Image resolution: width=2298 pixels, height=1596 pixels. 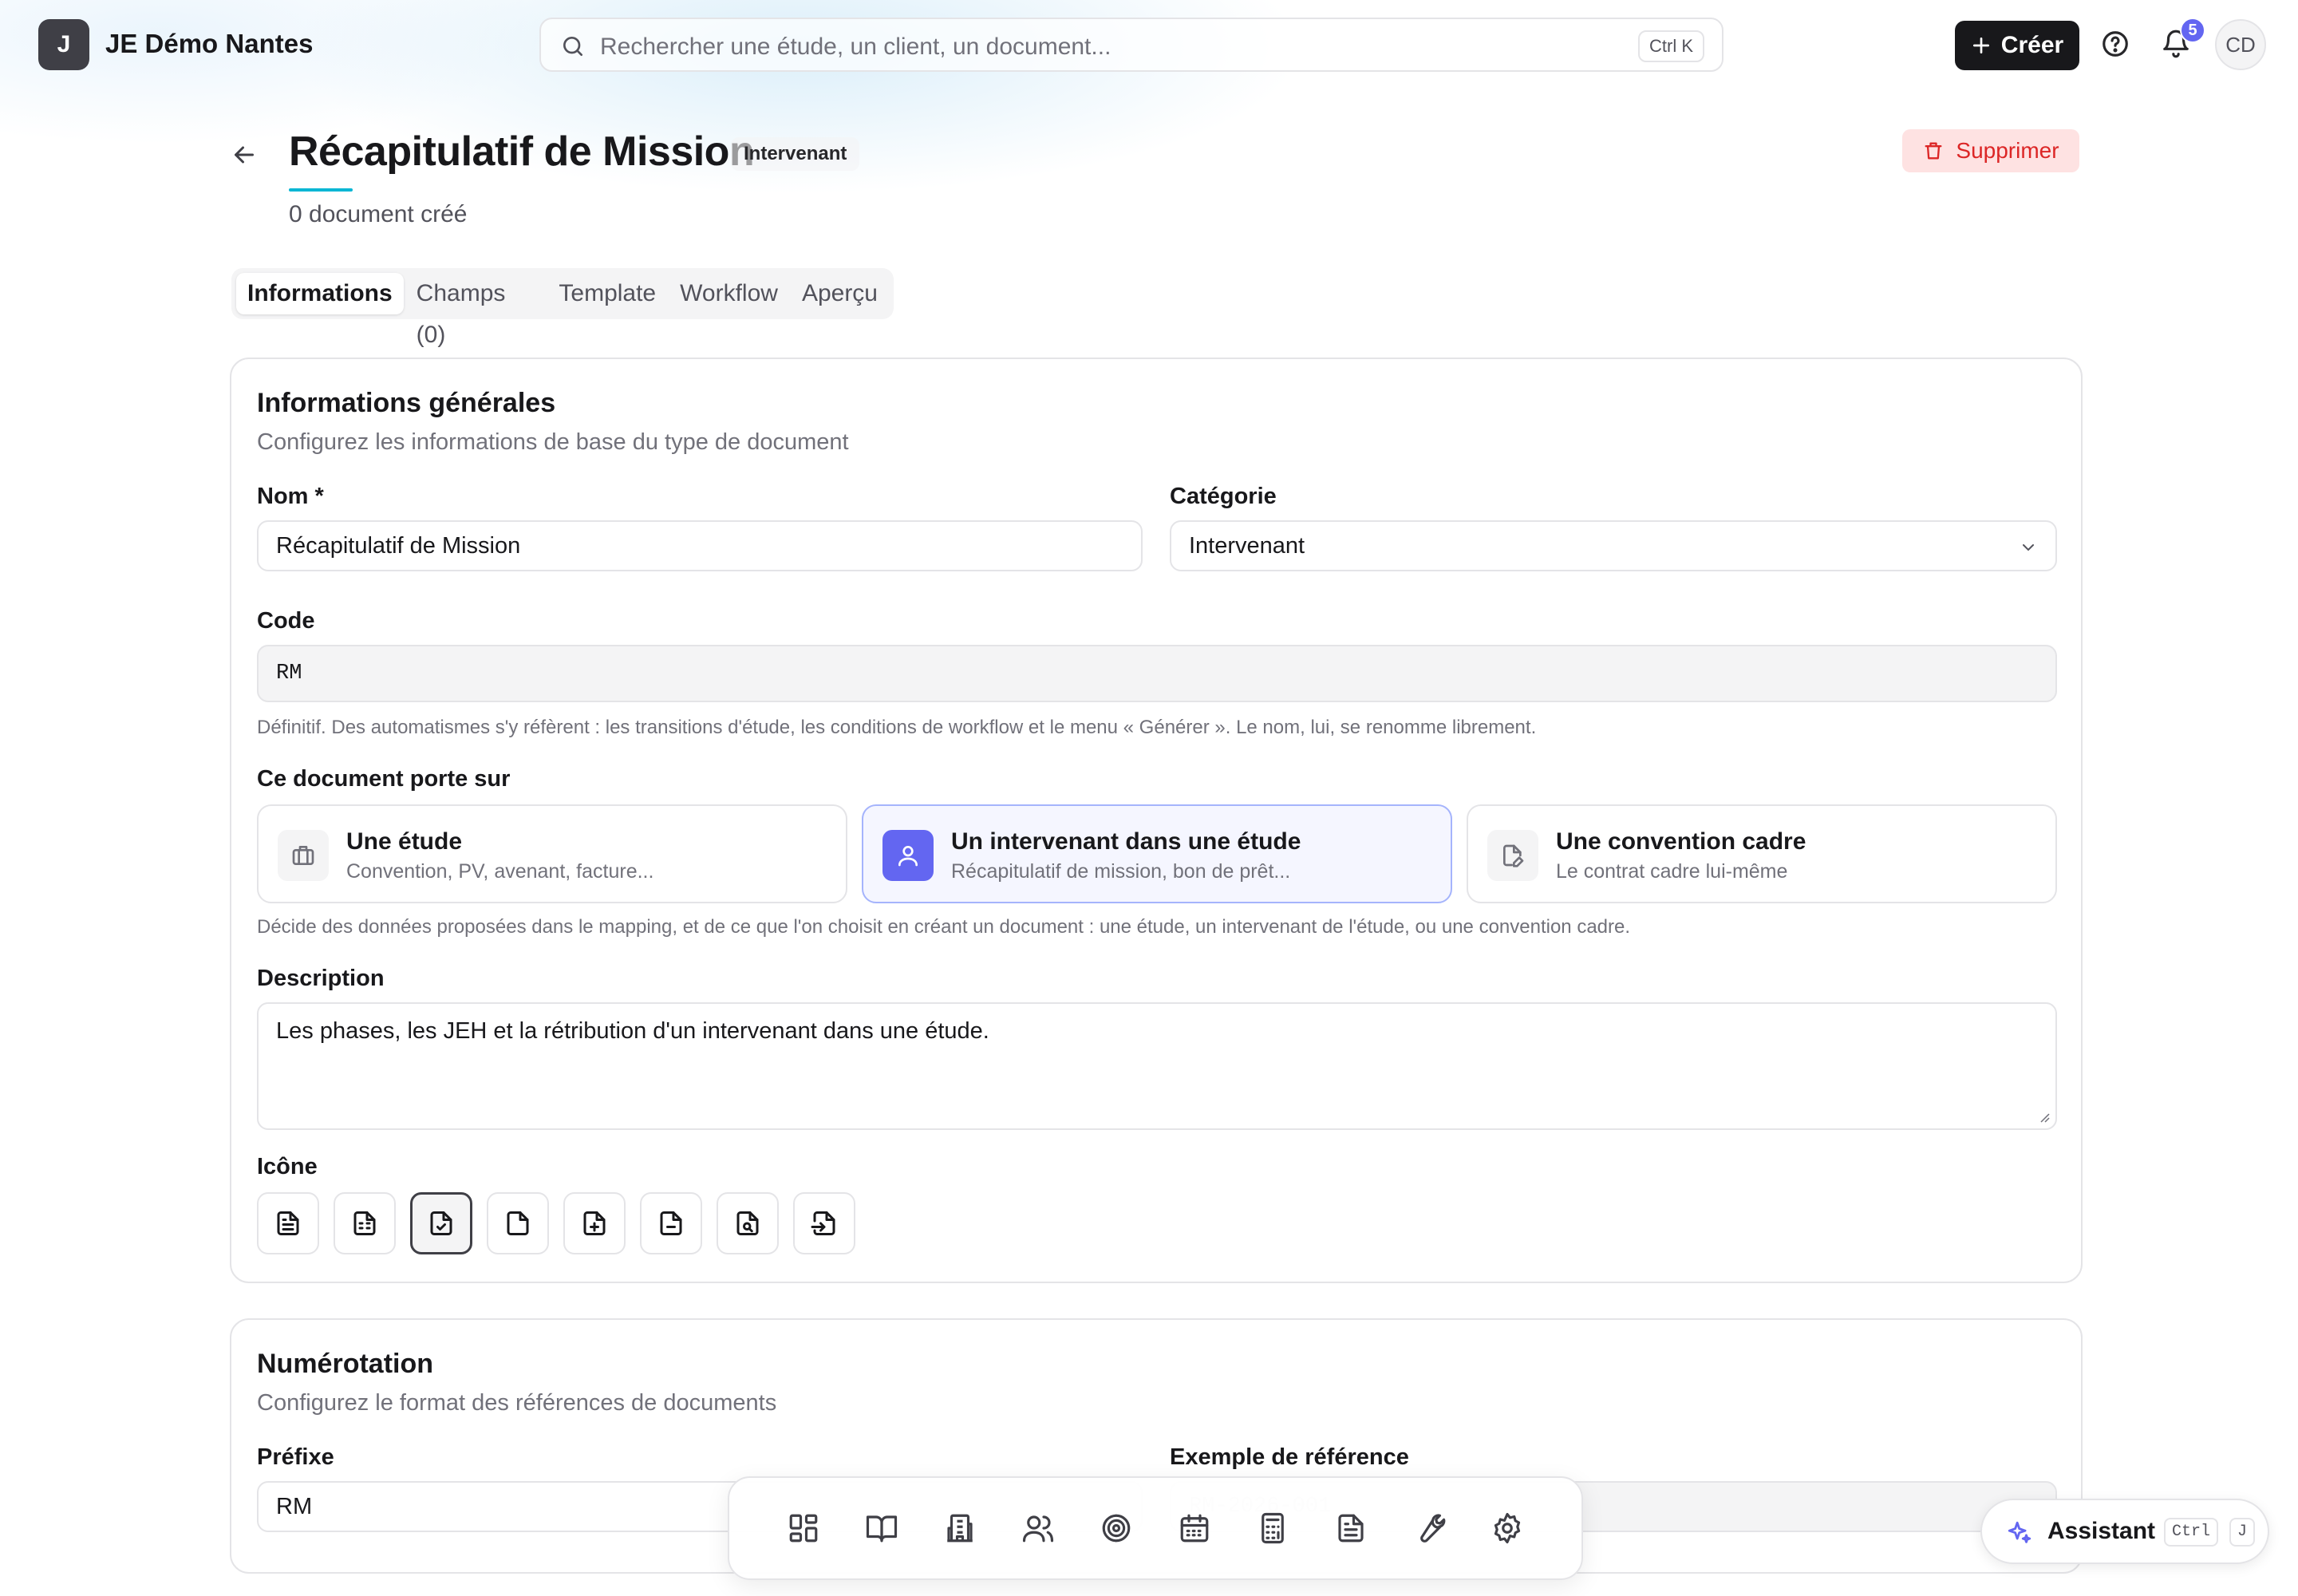 What do you see at coordinates (824, 1223) in the screenshot?
I see `file-input-icon` at bounding box center [824, 1223].